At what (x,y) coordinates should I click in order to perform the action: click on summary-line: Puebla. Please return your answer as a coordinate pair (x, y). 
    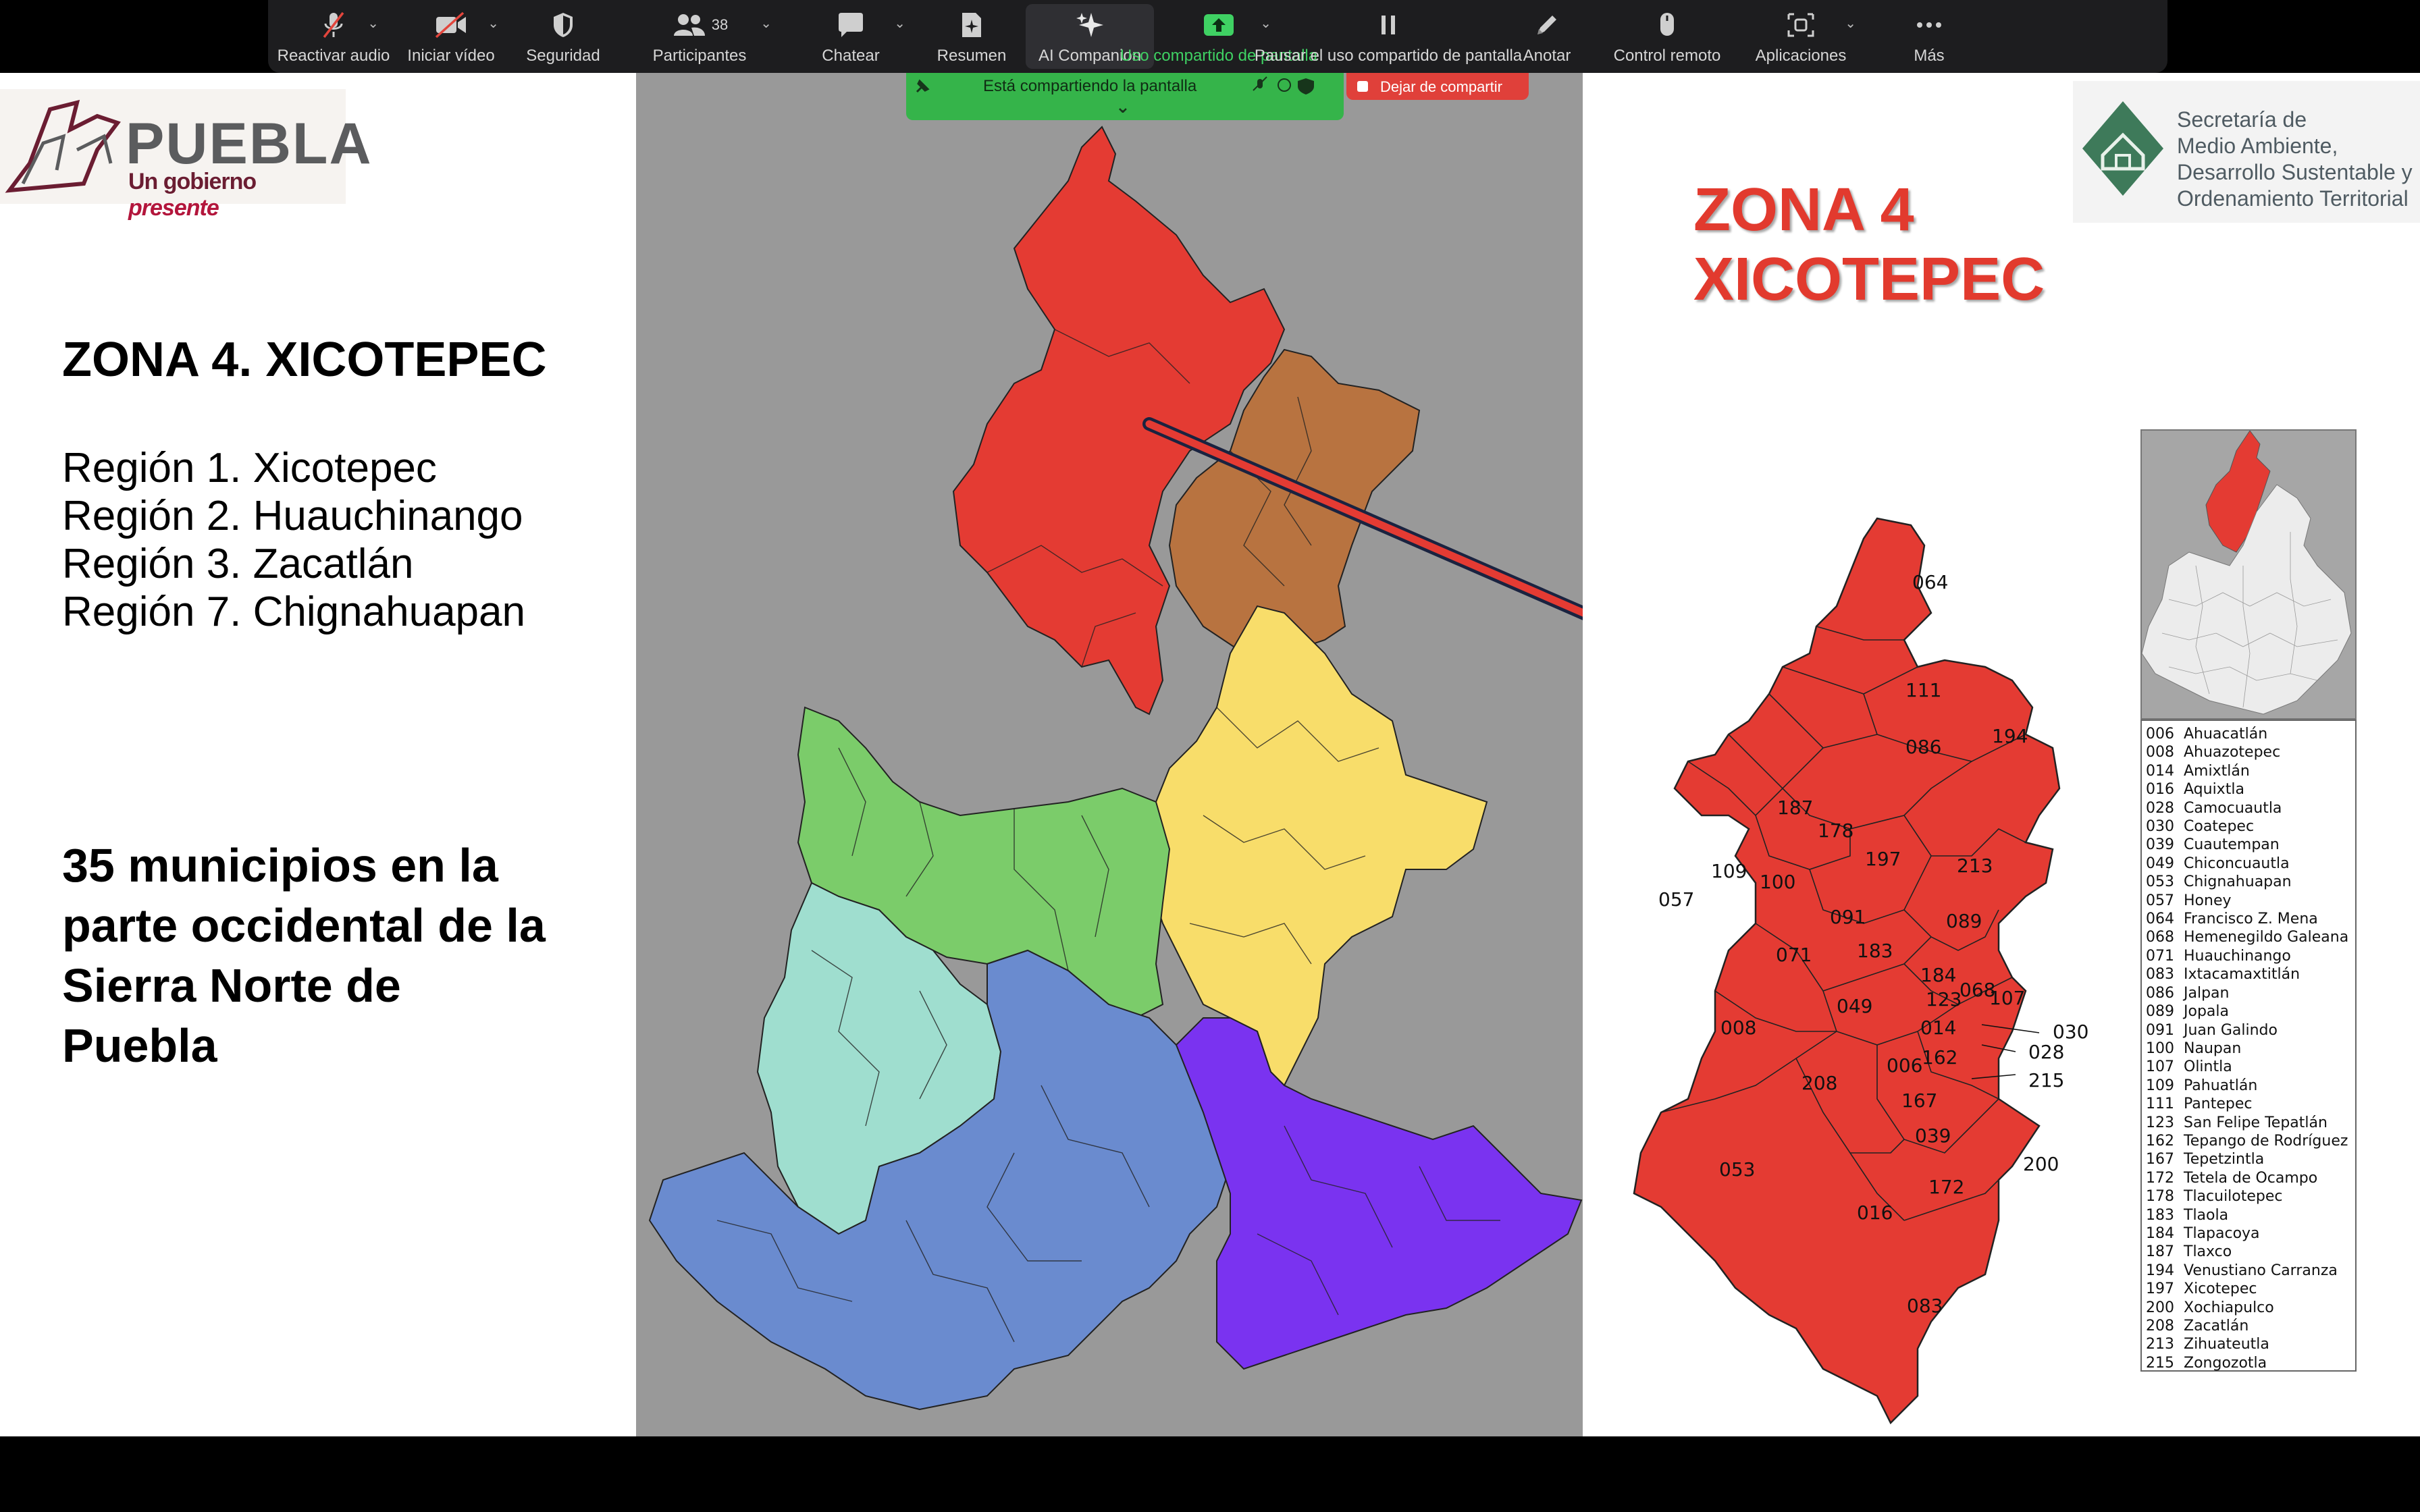
    Looking at the image, I should click on (139, 1045).